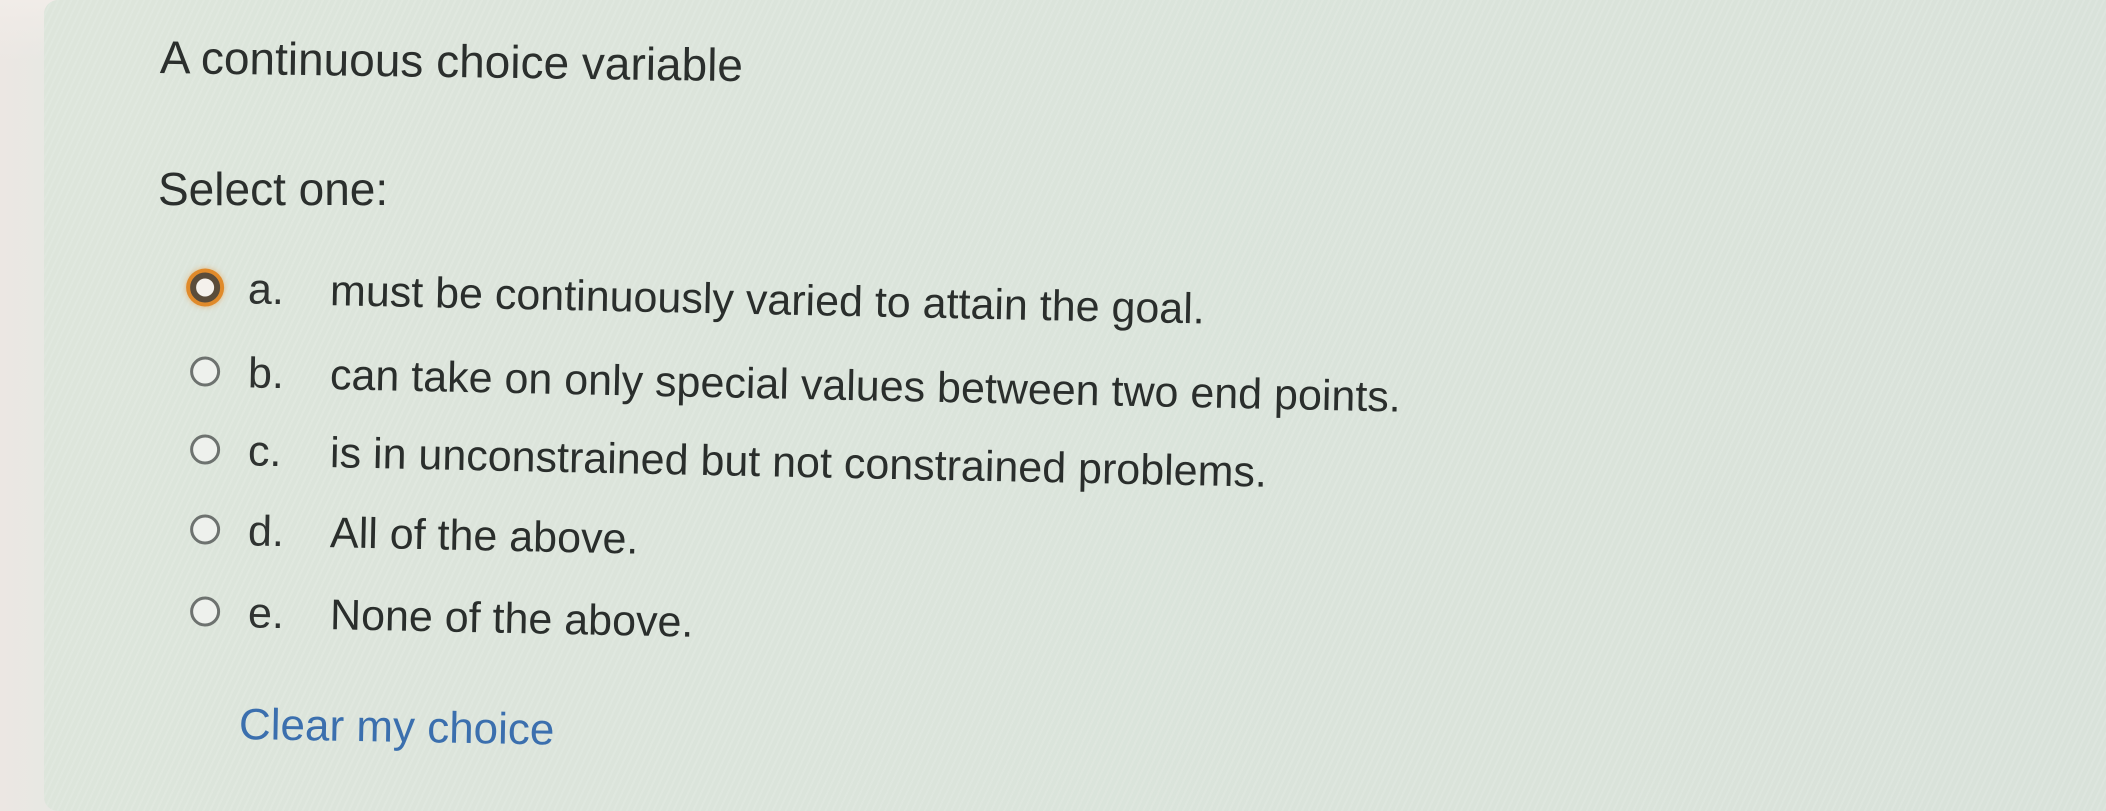  What do you see at coordinates (205, 611) in the screenshot?
I see `radio-e-icon` at bounding box center [205, 611].